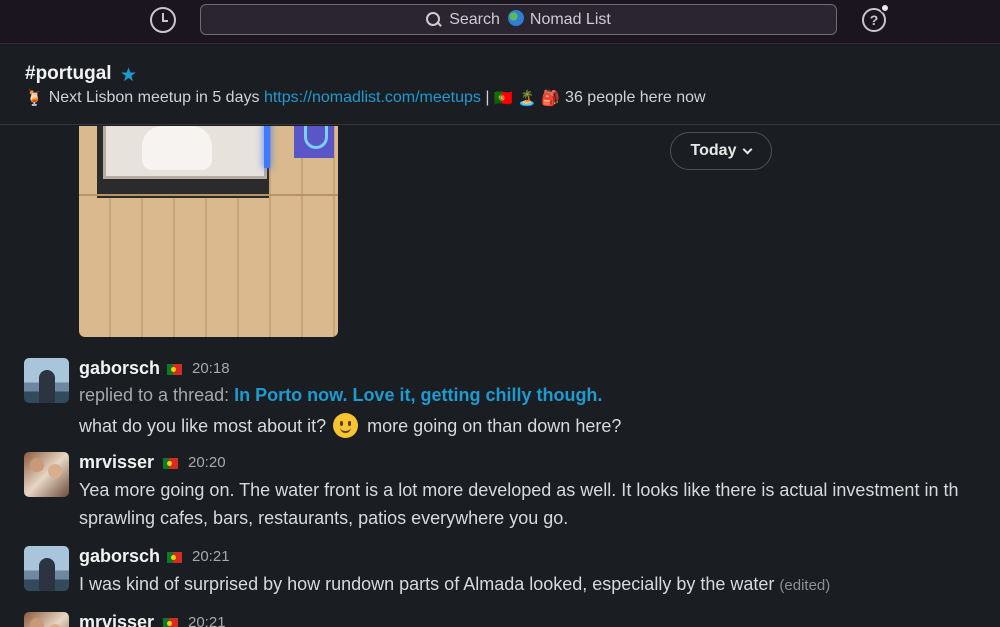  Describe the element at coordinates (551, 98) in the screenshot. I see `backpack-icon: 🎒` at that location.